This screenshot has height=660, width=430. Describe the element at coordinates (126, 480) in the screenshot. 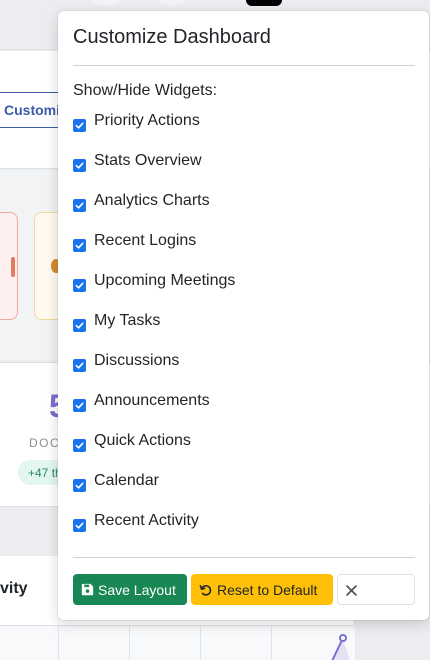

I see `widget-label: Calendar` at that location.